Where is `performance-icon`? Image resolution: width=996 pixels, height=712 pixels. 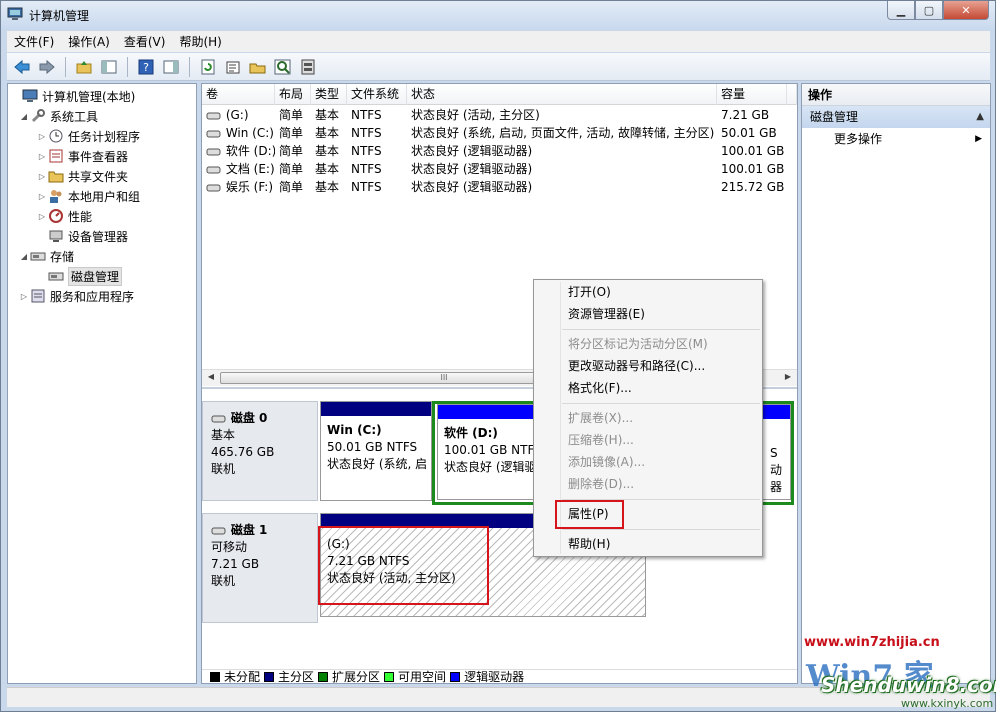 performance-icon is located at coordinates (56, 216).